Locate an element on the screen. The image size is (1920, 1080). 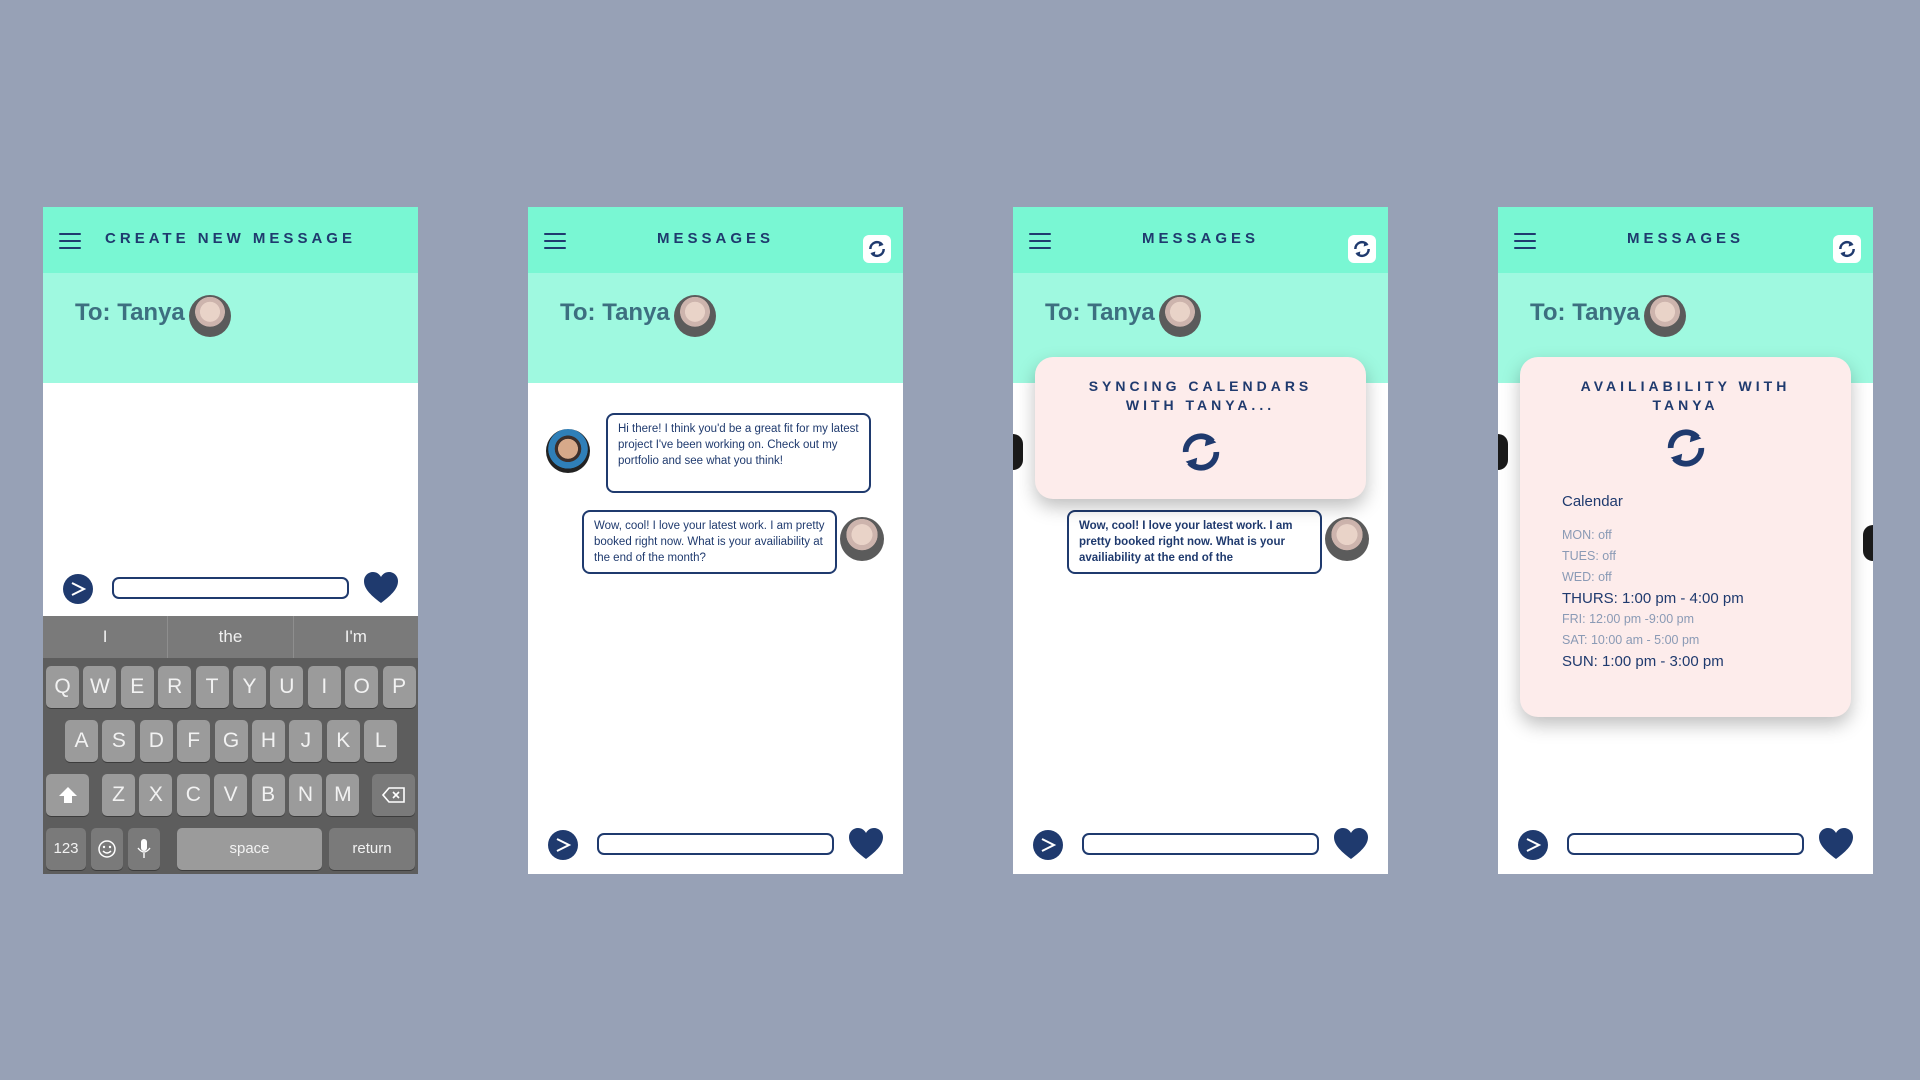
calendar-row: TUES: off is located at coordinates (1589, 556).